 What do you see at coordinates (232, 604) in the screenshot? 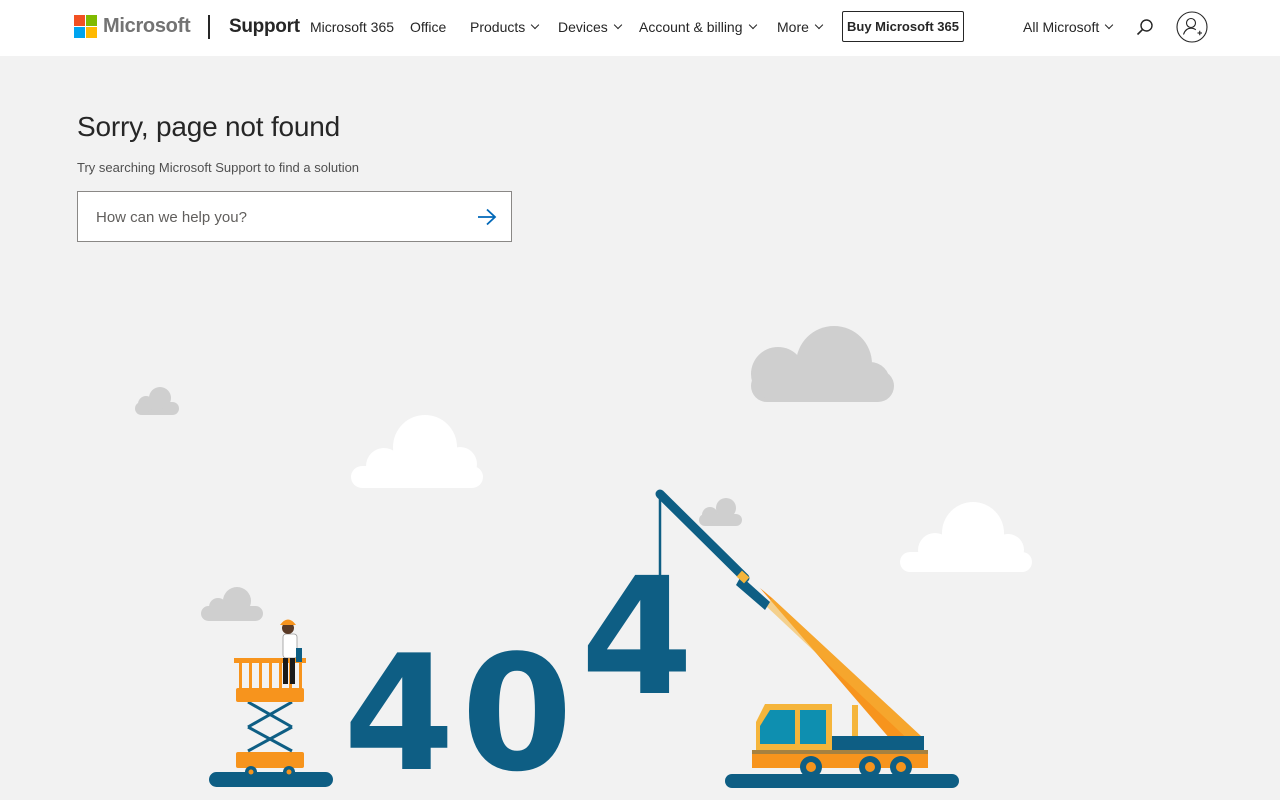
I see `cloud-grey-left` at bounding box center [232, 604].